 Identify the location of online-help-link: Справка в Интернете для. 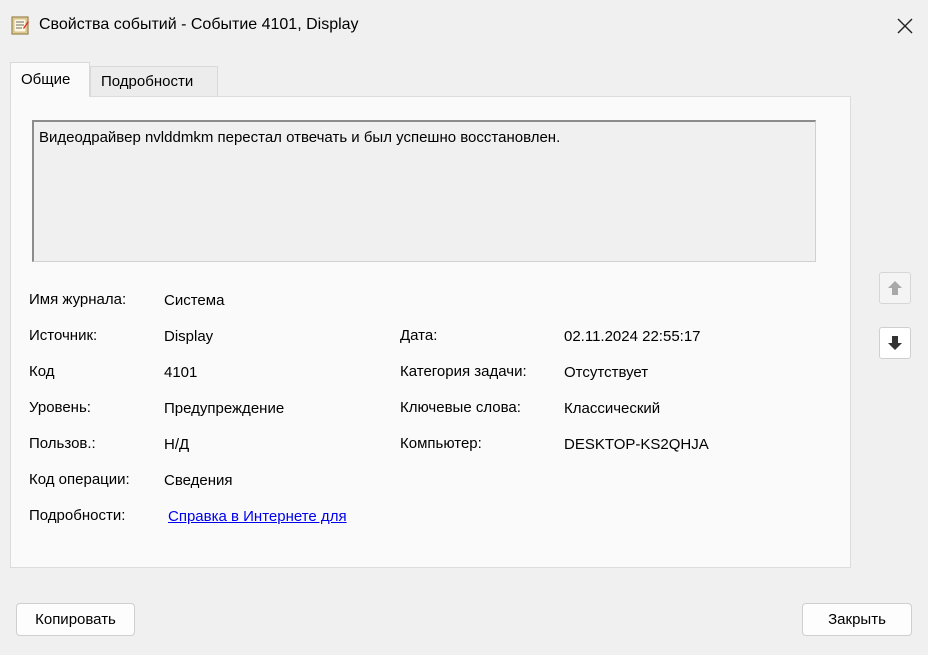
(257, 516).